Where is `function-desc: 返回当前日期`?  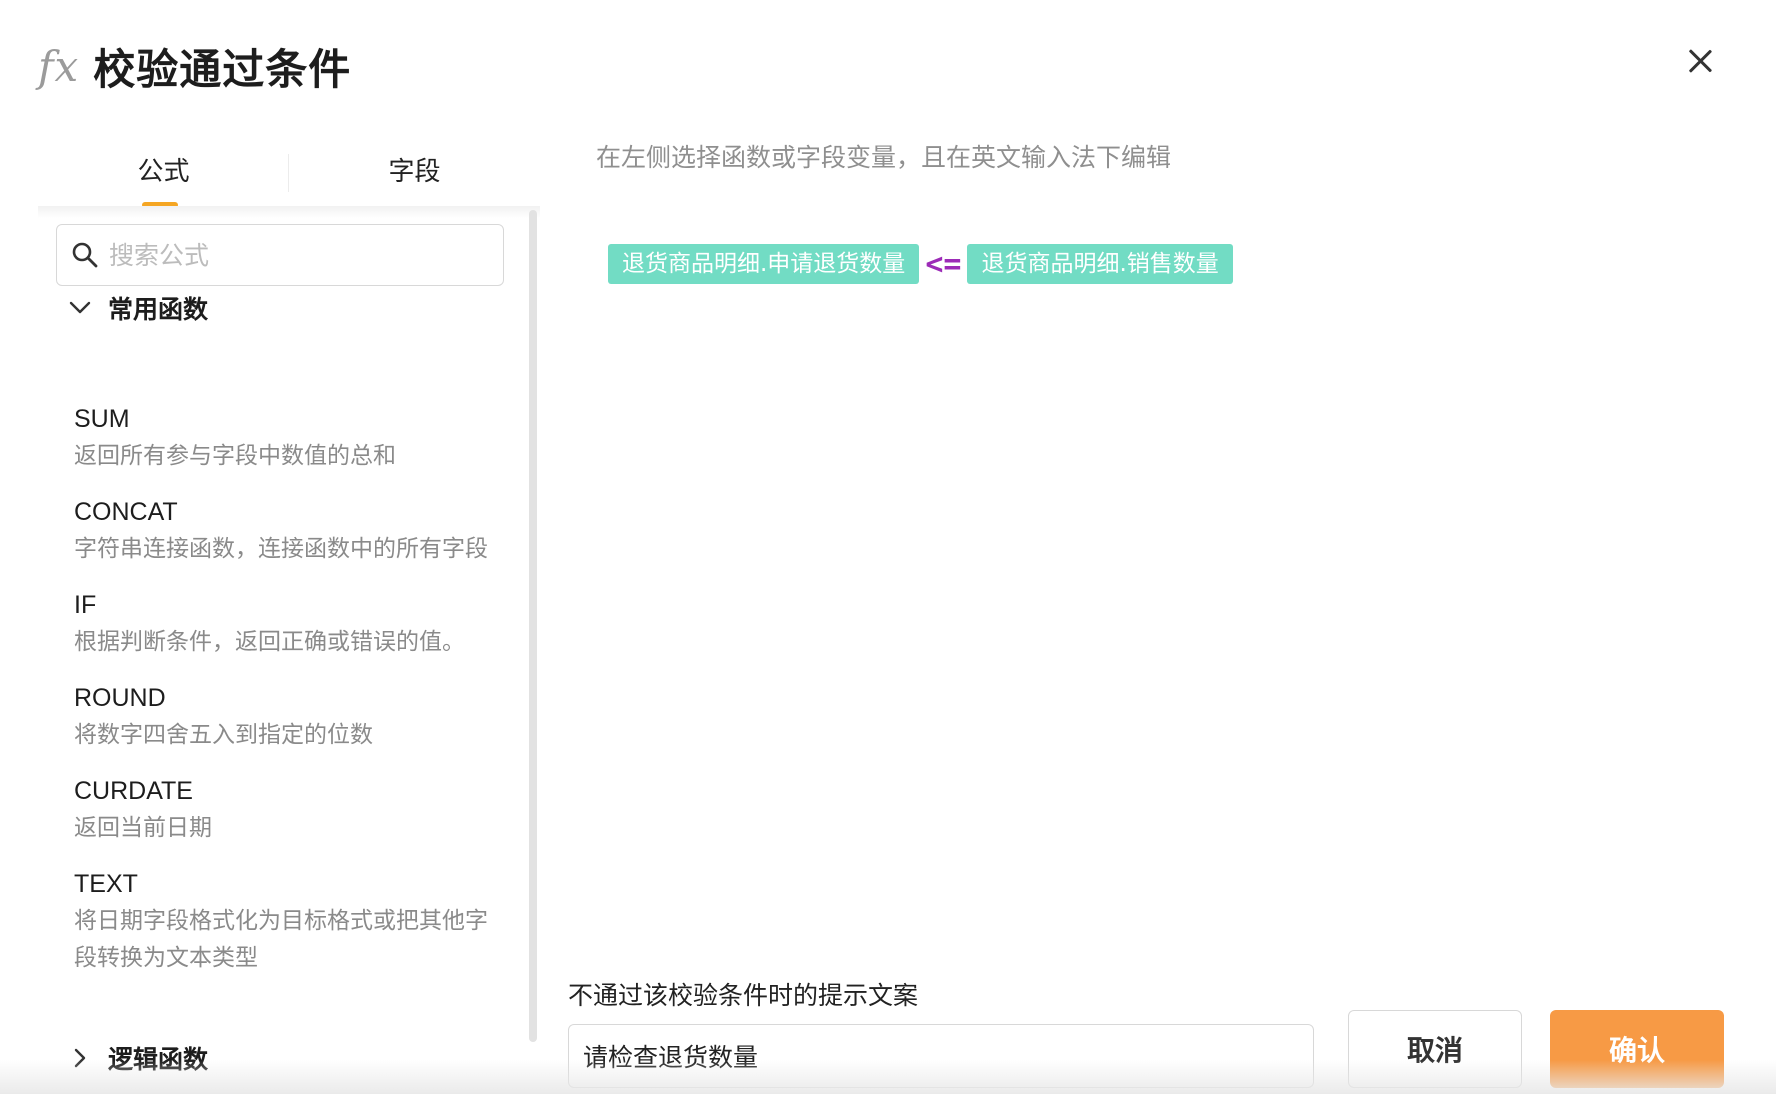 function-desc: 返回当前日期 is located at coordinates (143, 828).